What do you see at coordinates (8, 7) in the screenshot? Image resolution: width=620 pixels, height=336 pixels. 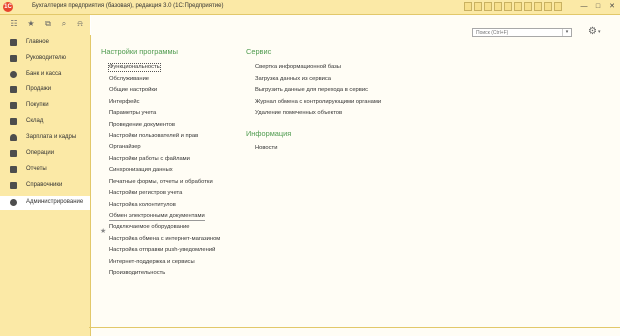 I see `app-logo-icon: 1С` at bounding box center [8, 7].